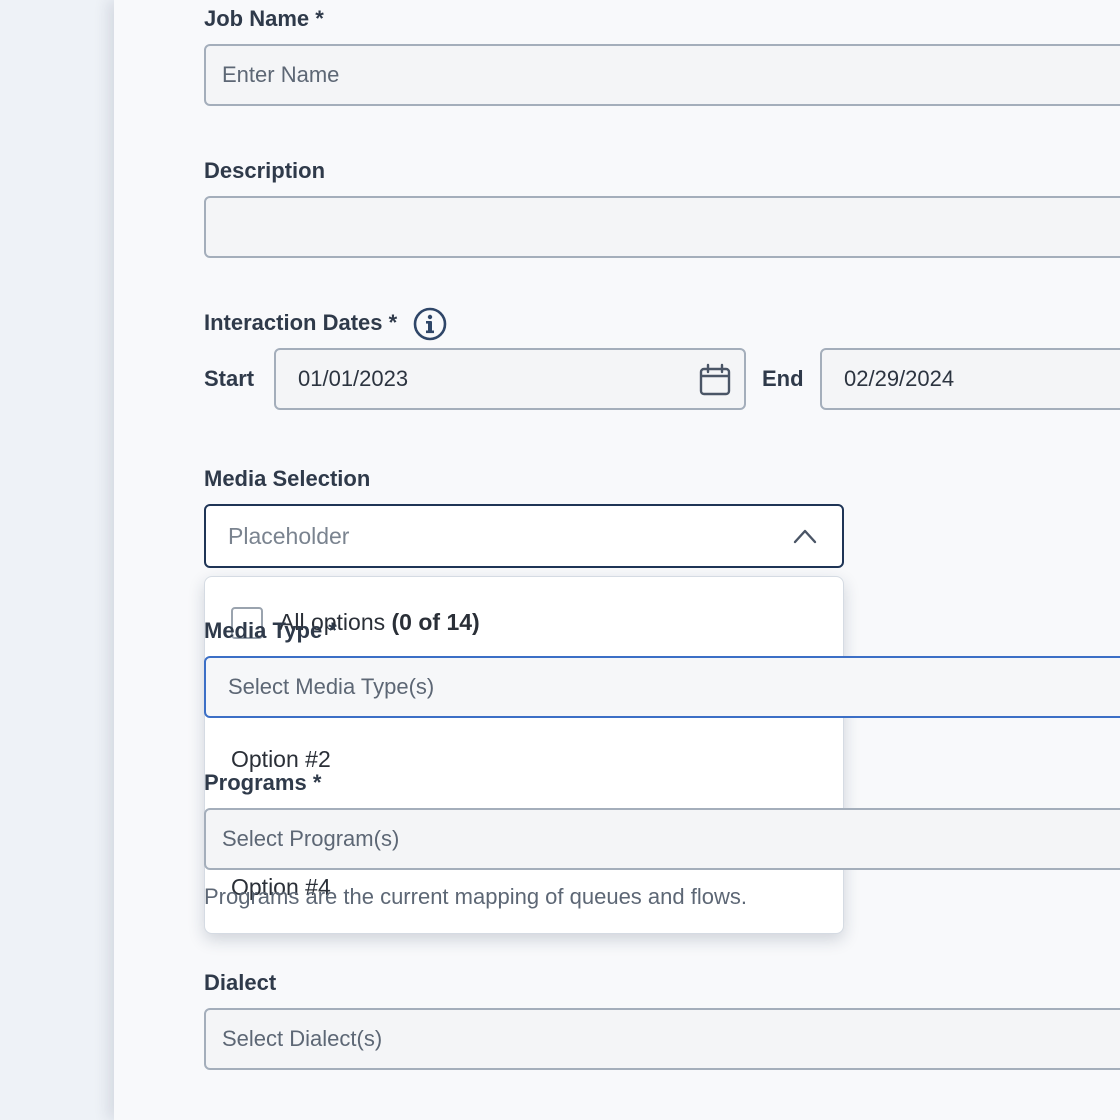 This screenshot has width=1120, height=1120. What do you see at coordinates (264, 18) in the screenshot?
I see `job-name-label: Job Name *` at bounding box center [264, 18].